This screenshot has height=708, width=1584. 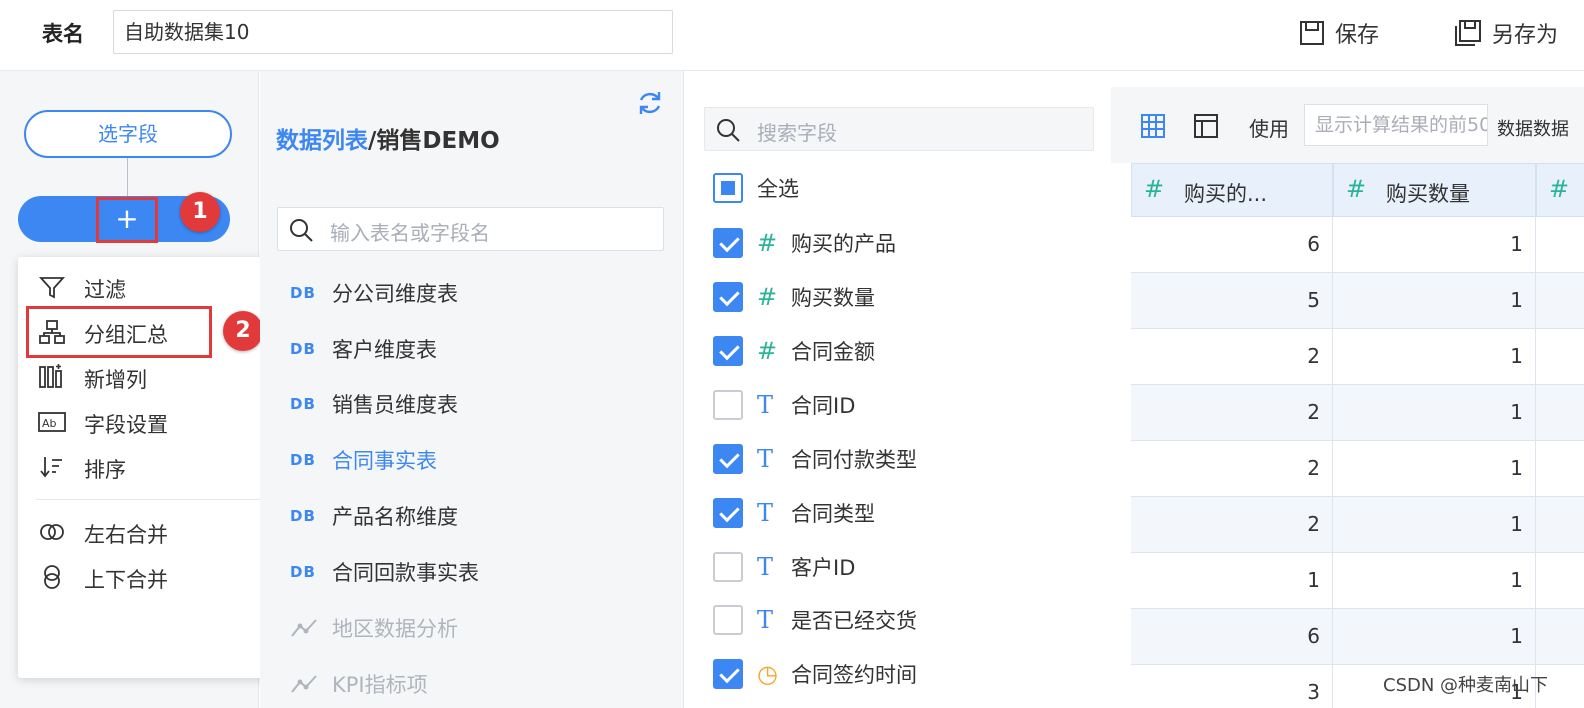 I want to click on table-item: DB 销售员维度表, so click(x=374, y=404).